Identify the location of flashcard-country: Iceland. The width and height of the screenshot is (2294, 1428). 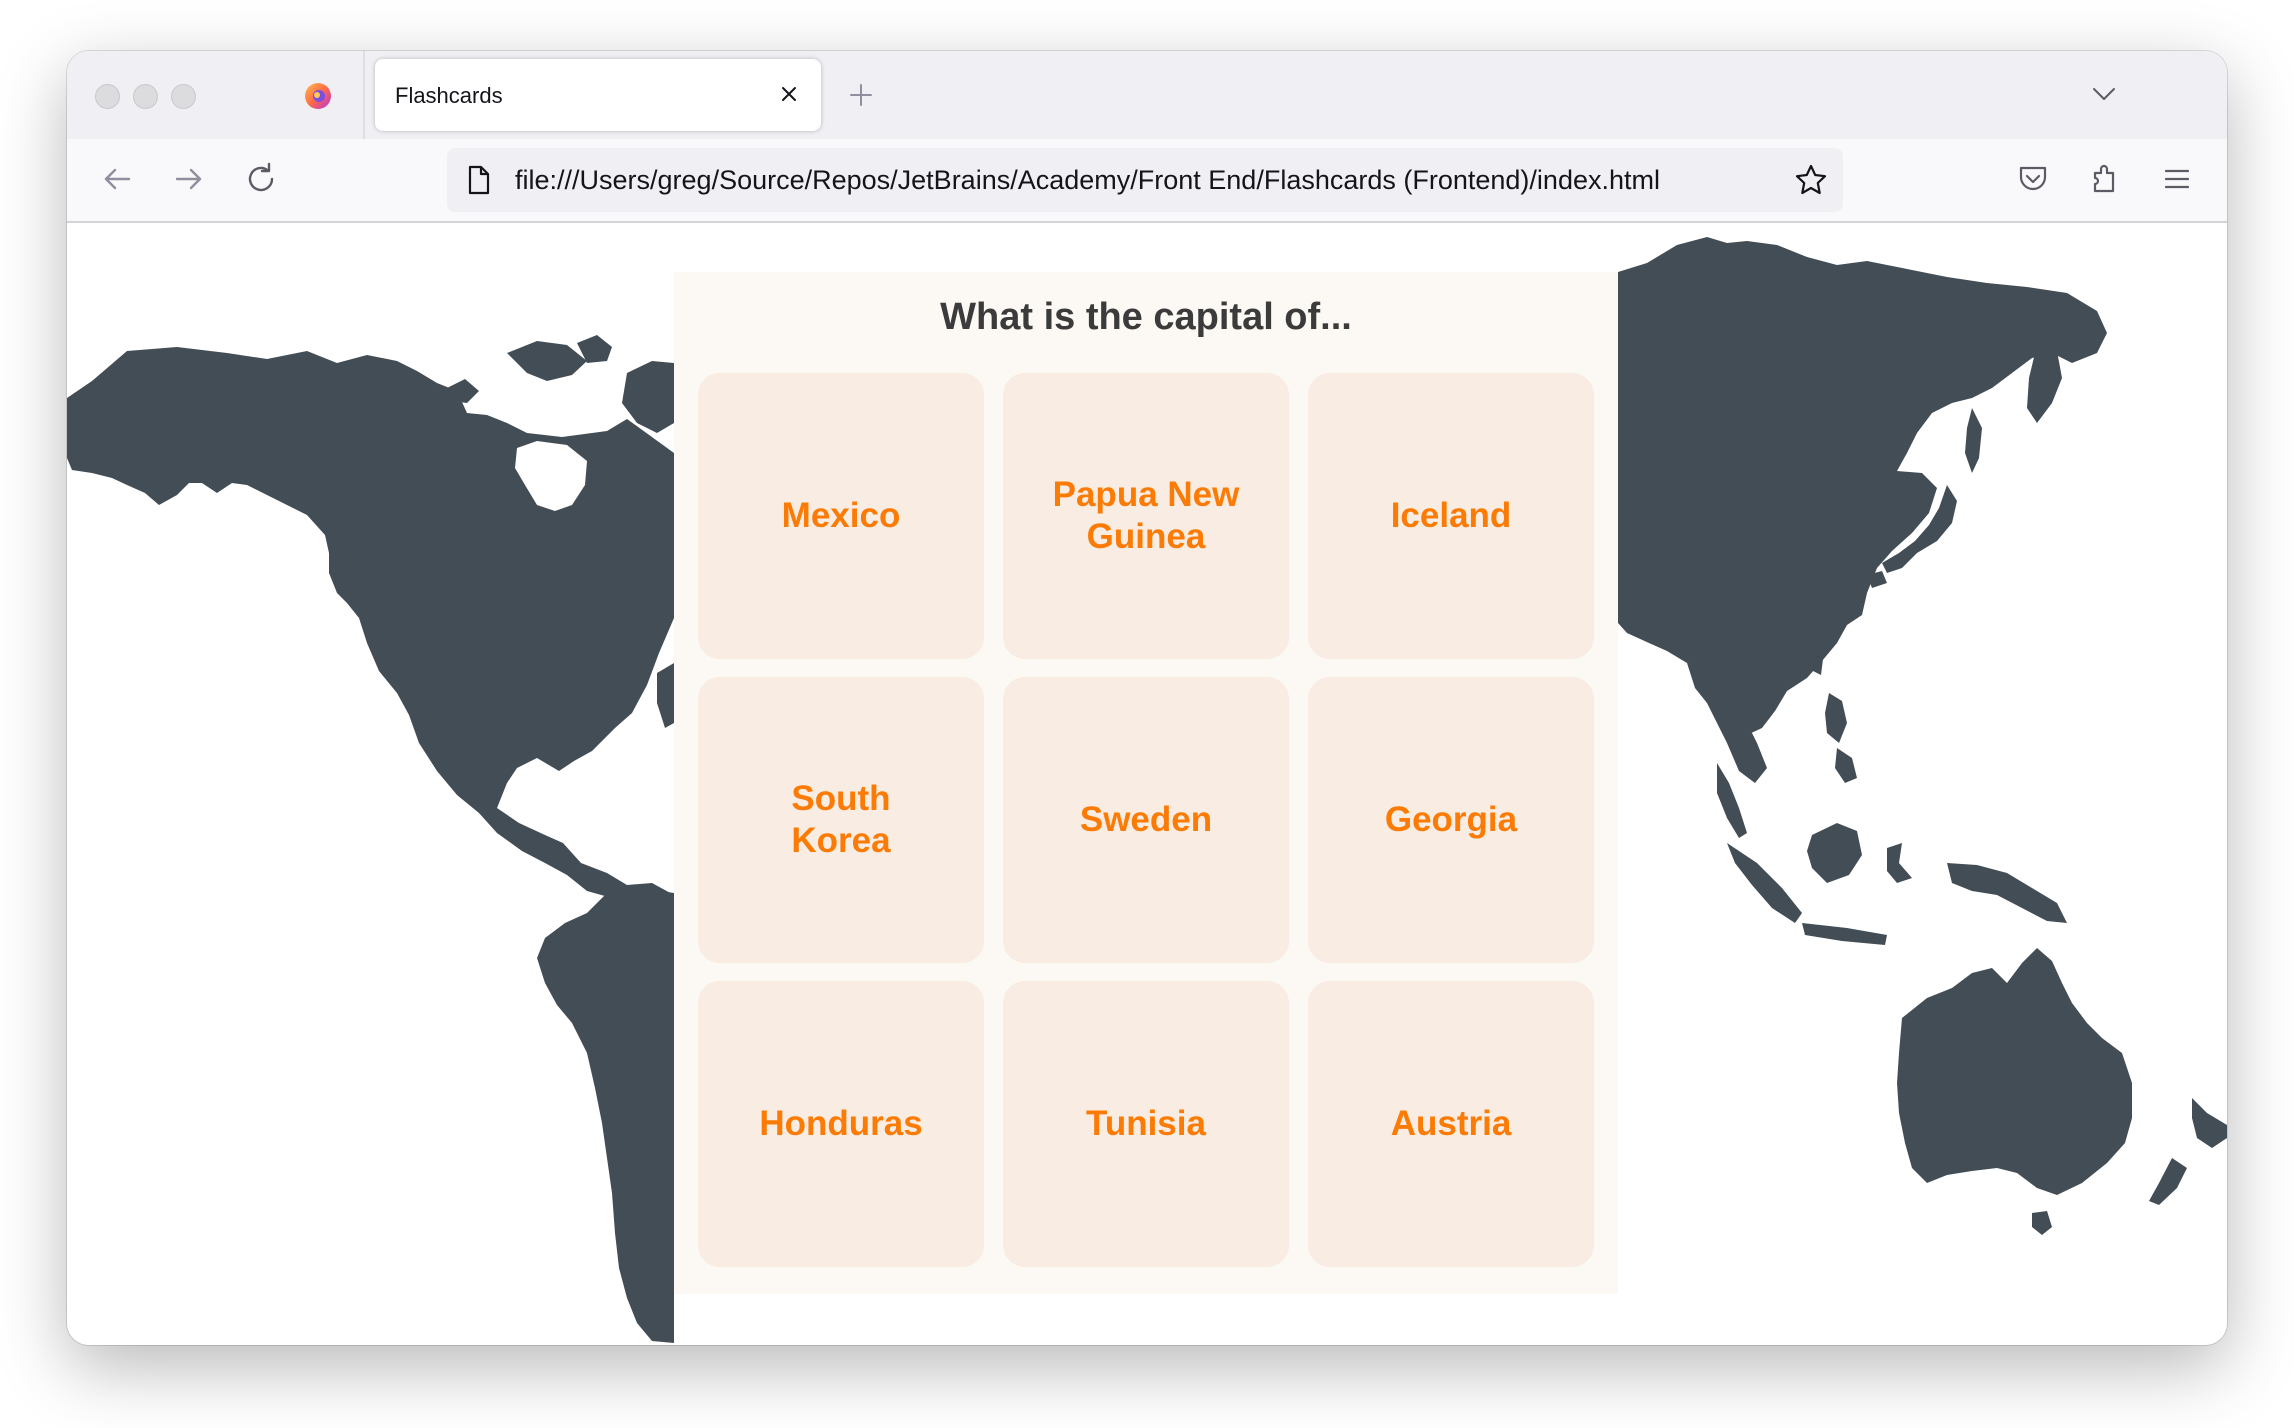
(1451, 515).